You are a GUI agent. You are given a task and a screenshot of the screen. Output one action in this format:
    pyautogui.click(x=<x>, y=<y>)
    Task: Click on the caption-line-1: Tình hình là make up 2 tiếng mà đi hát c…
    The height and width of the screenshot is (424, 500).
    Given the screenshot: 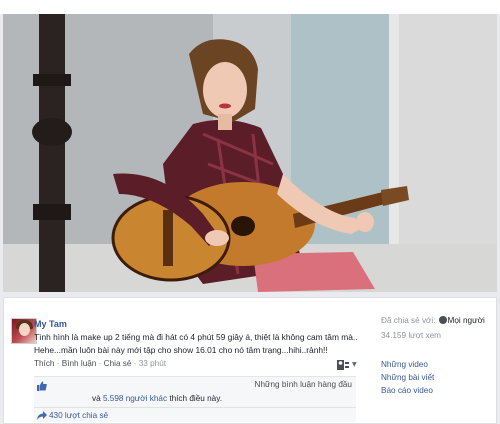 What is the action you would take?
    pyautogui.click(x=196, y=337)
    